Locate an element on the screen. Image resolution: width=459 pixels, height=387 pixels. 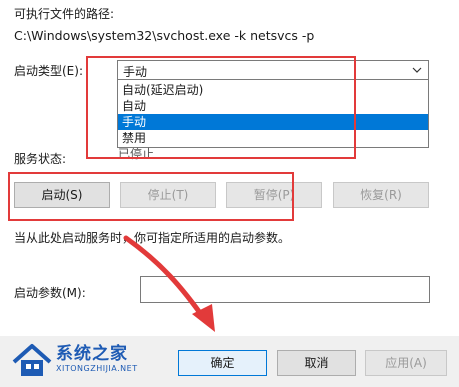
option-auto: 自动 is located at coordinates (273, 106).